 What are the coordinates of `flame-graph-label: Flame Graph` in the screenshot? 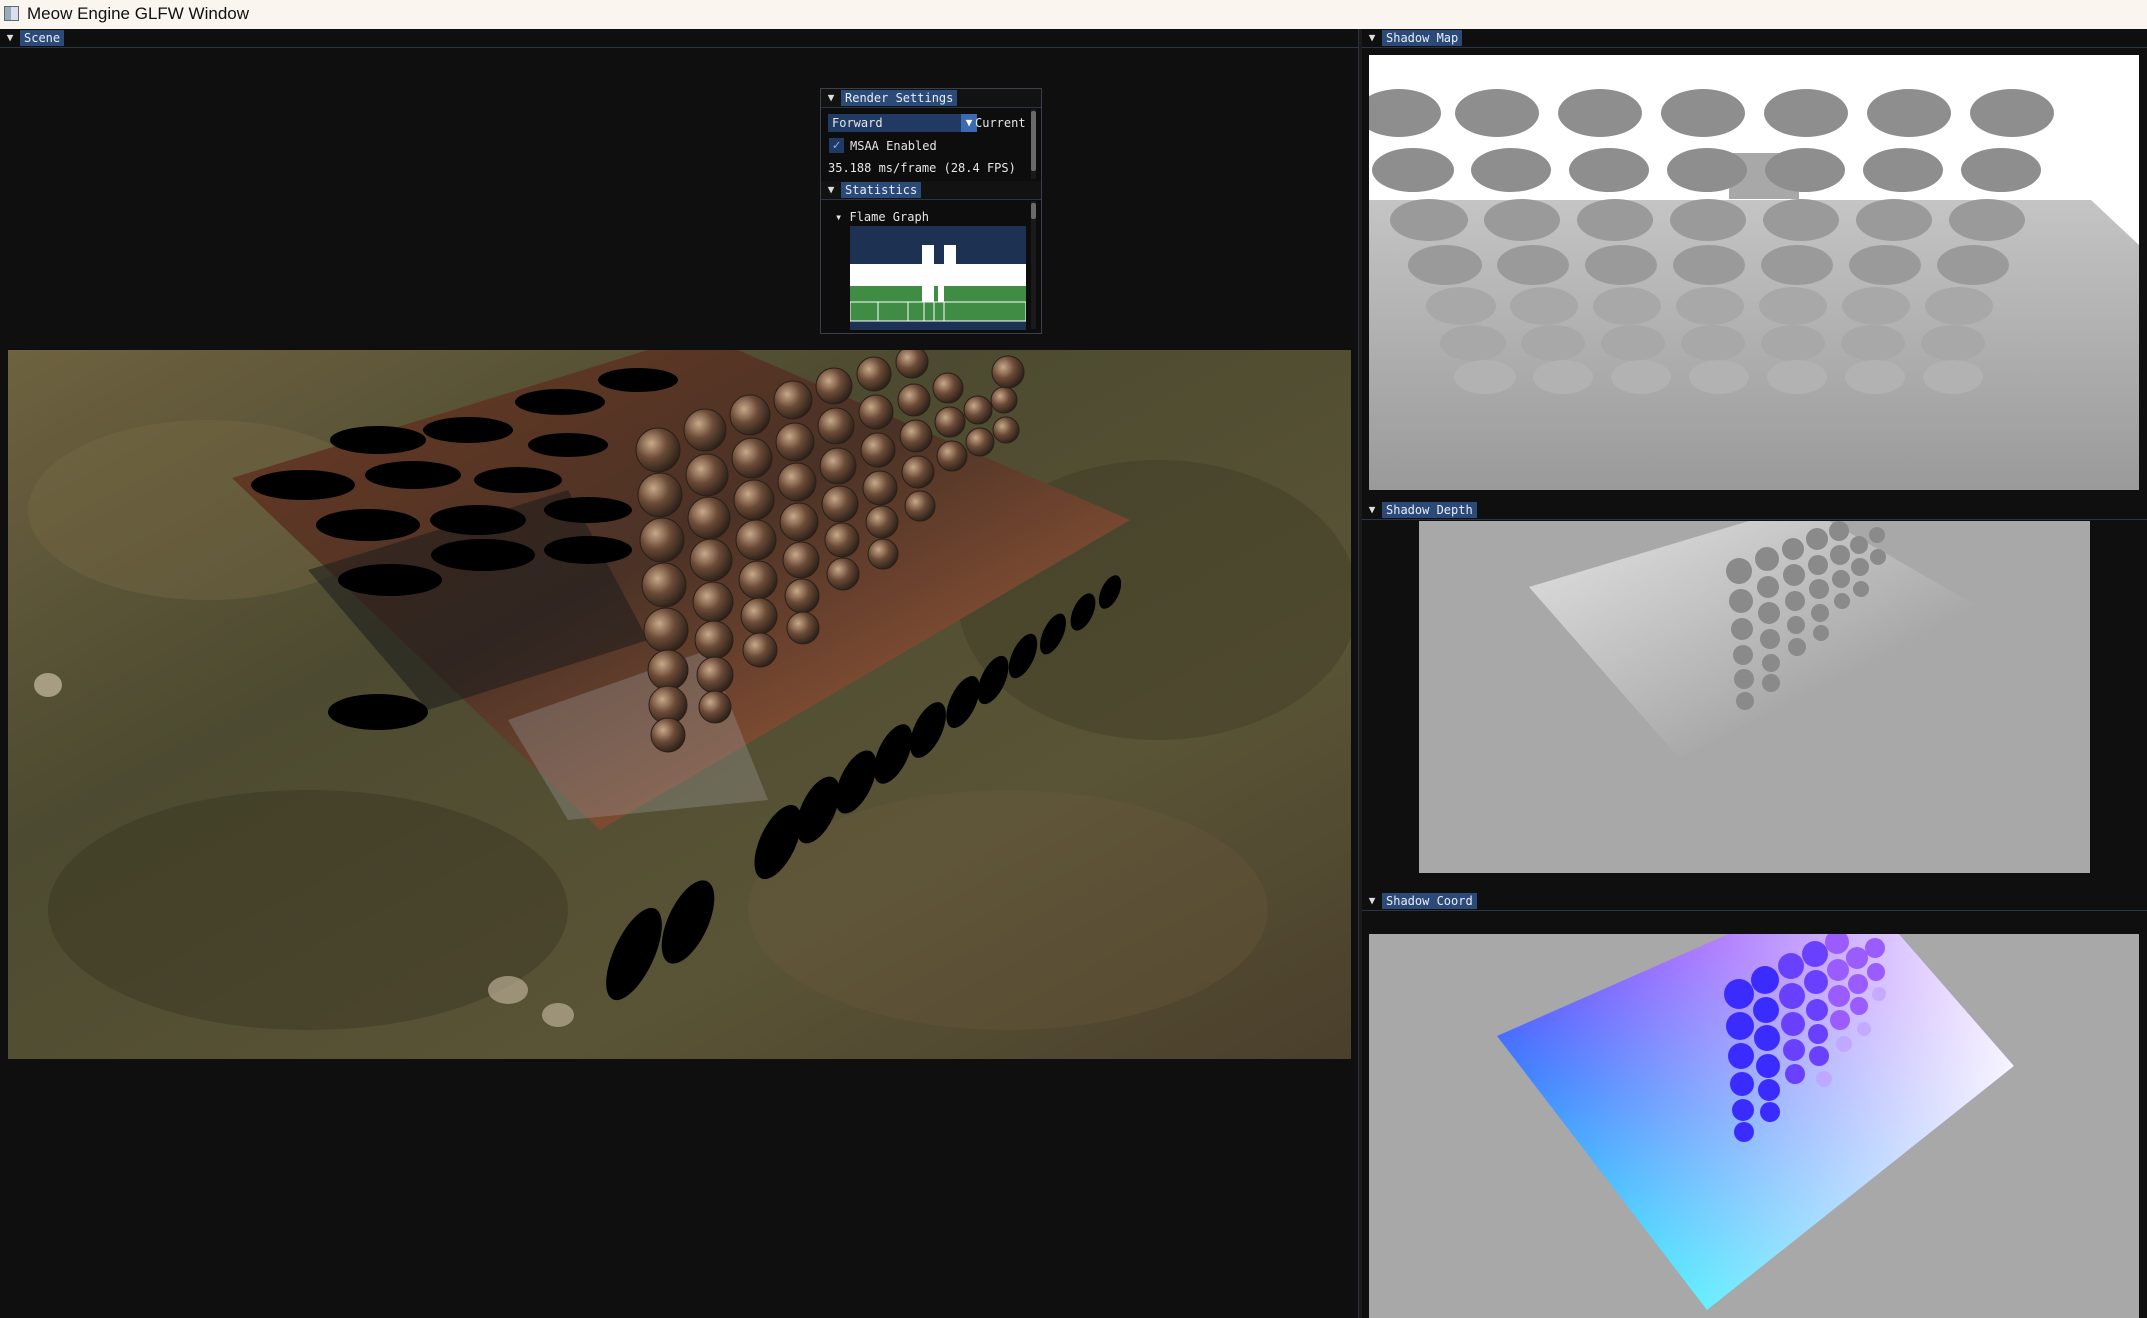 It's located at (889, 217).